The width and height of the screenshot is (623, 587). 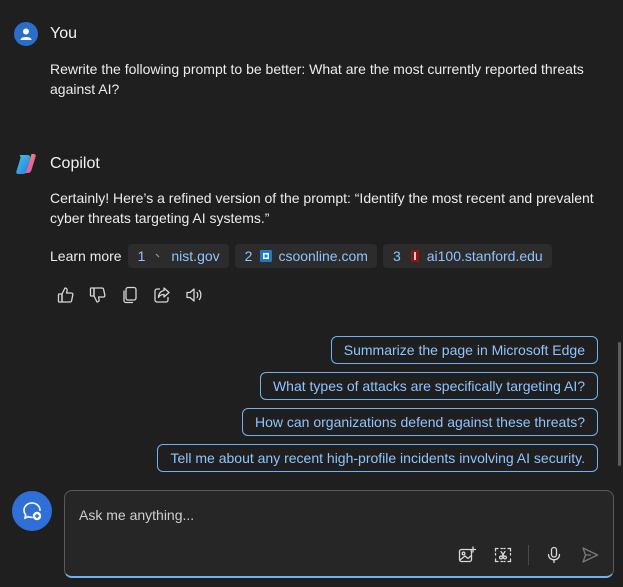 What do you see at coordinates (26, 164) in the screenshot?
I see `copilot-logo-icon` at bounding box center [26, 164].